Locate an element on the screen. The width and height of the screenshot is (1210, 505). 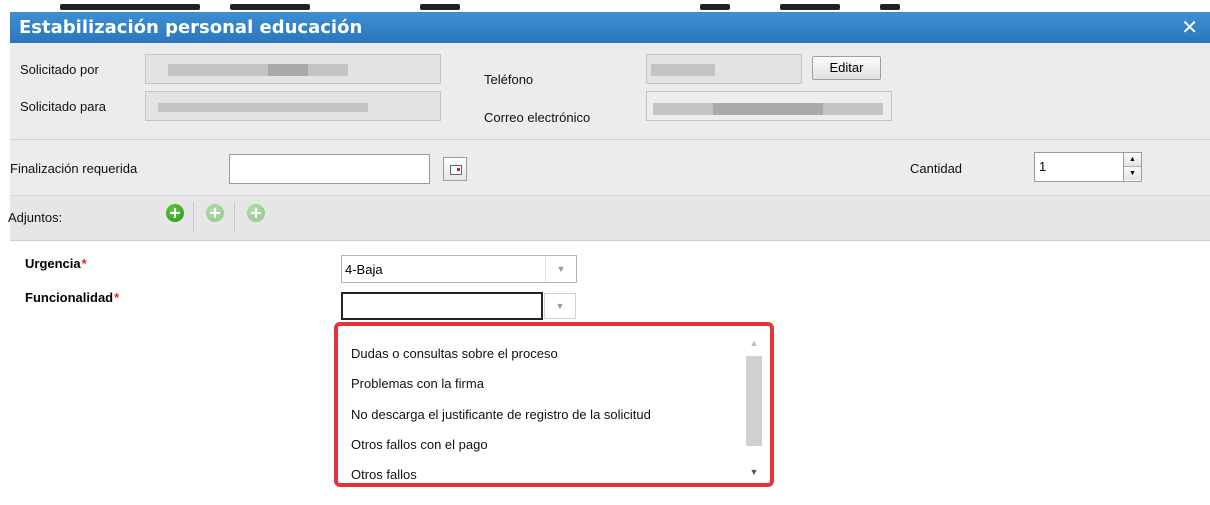
solicitado-por-field is located at coordinates (293, 69).